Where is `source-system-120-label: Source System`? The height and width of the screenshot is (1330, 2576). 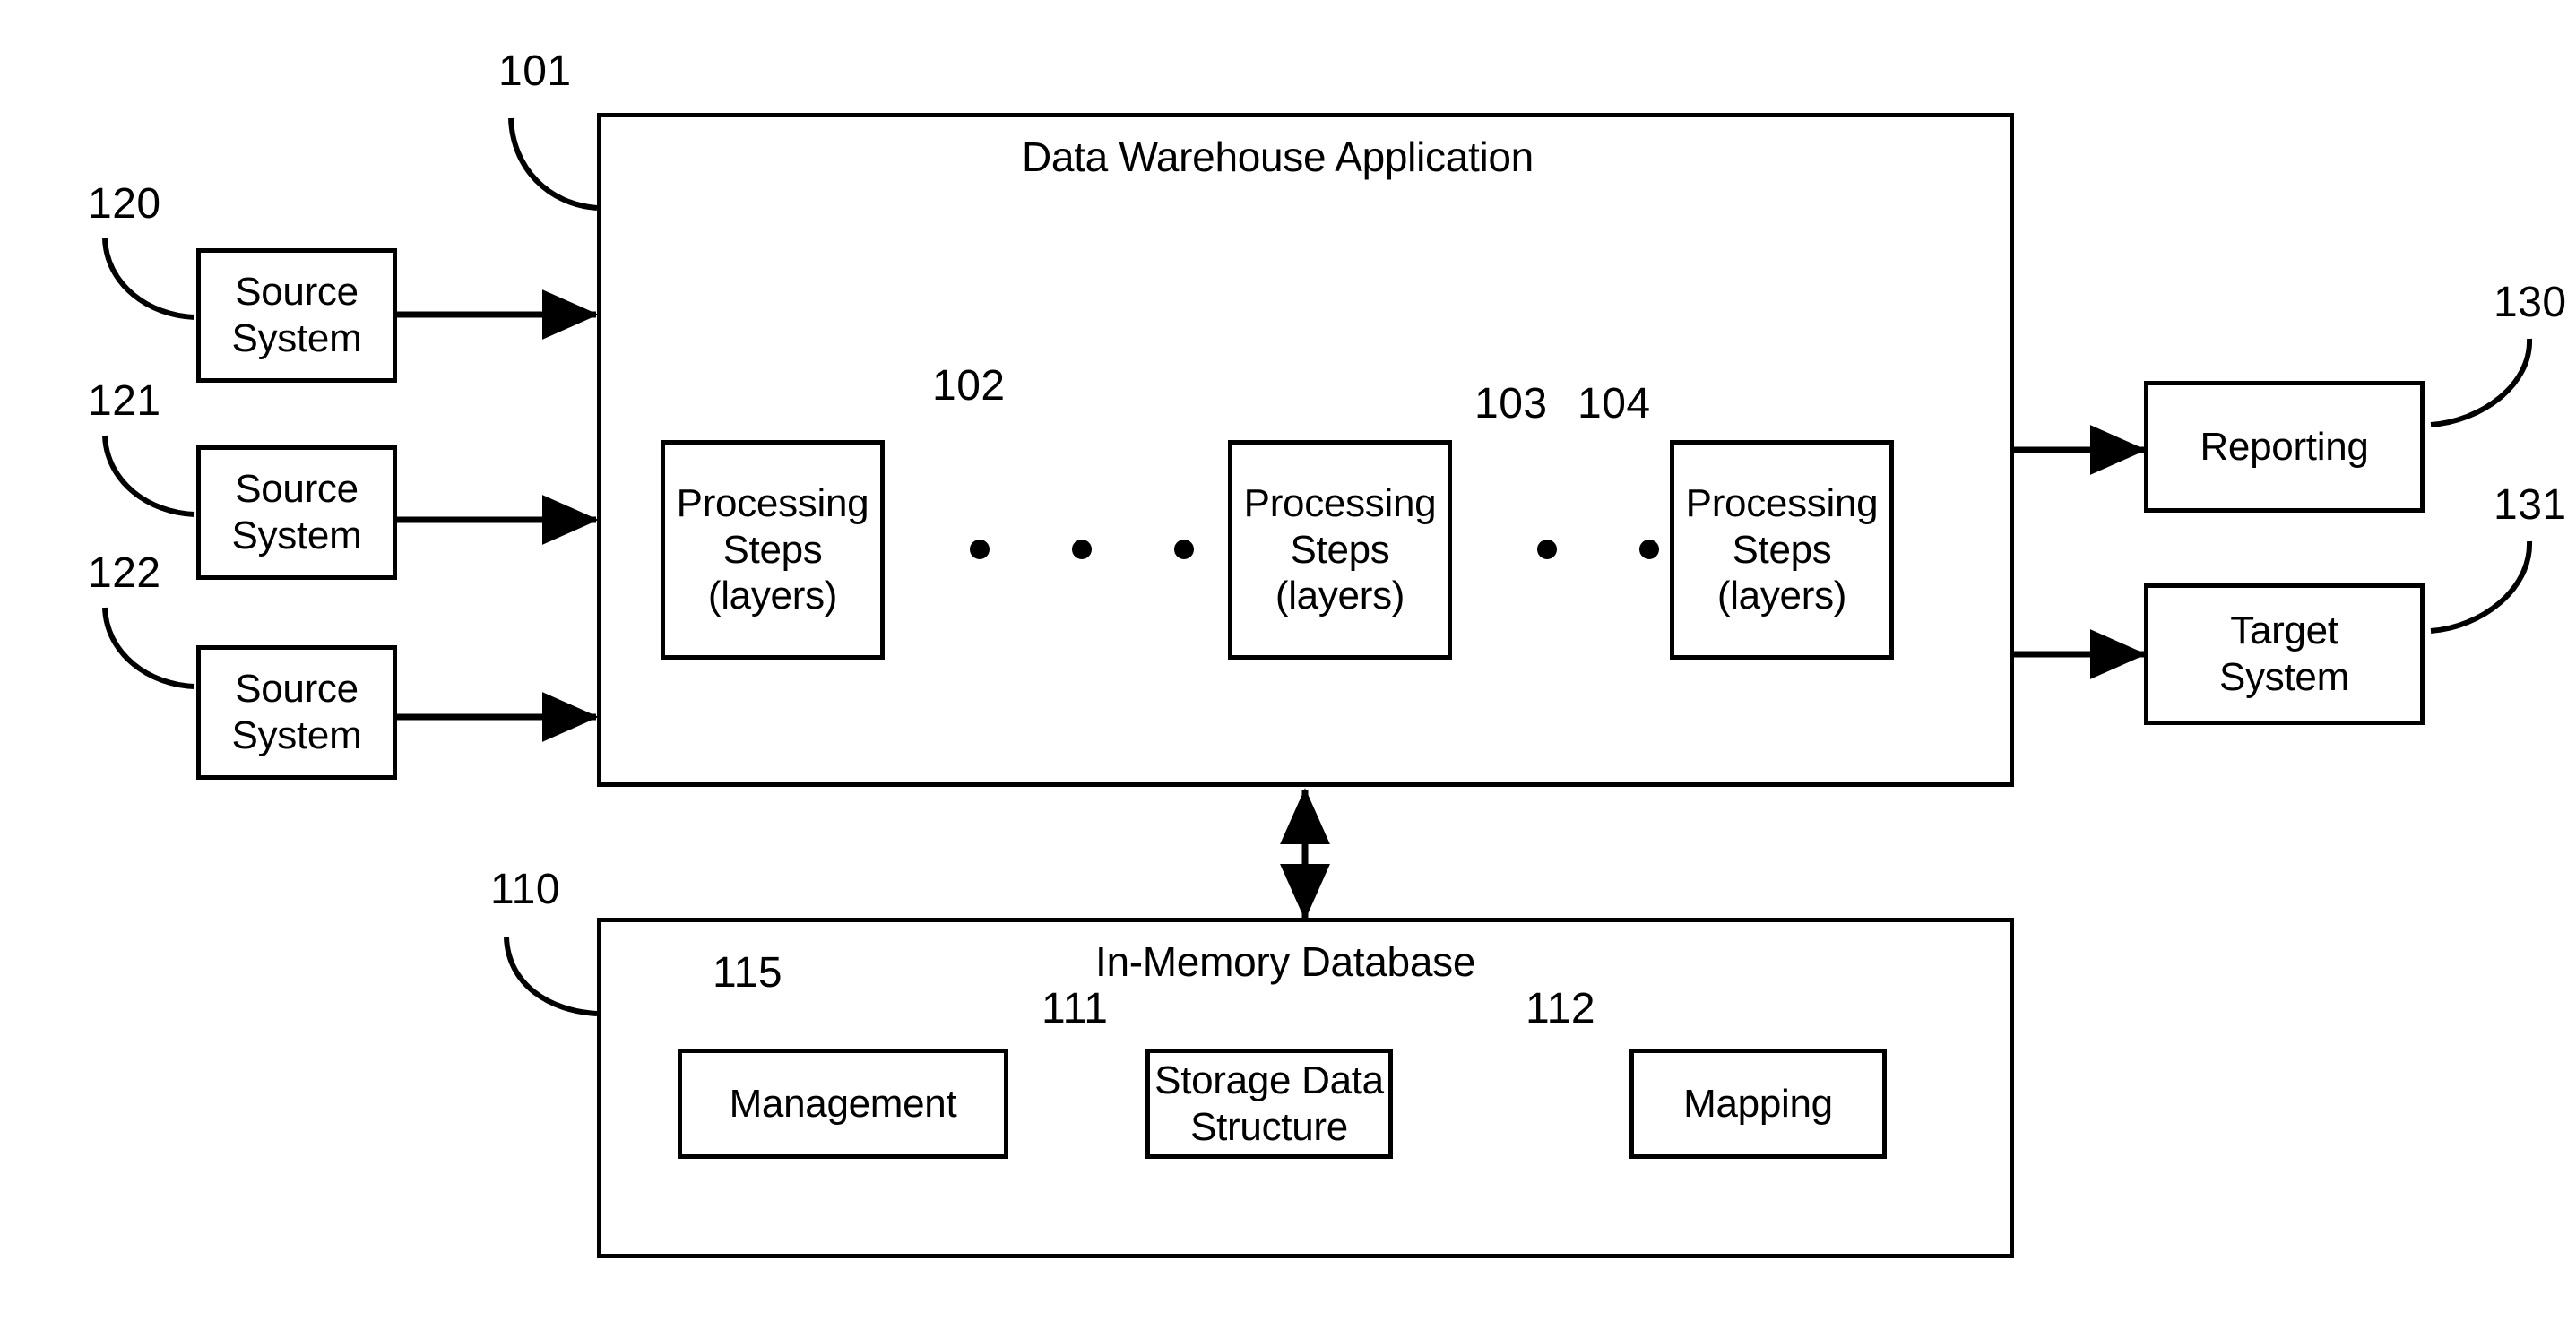
source-system-120-label: Source System is located at coordinates (296, 315).